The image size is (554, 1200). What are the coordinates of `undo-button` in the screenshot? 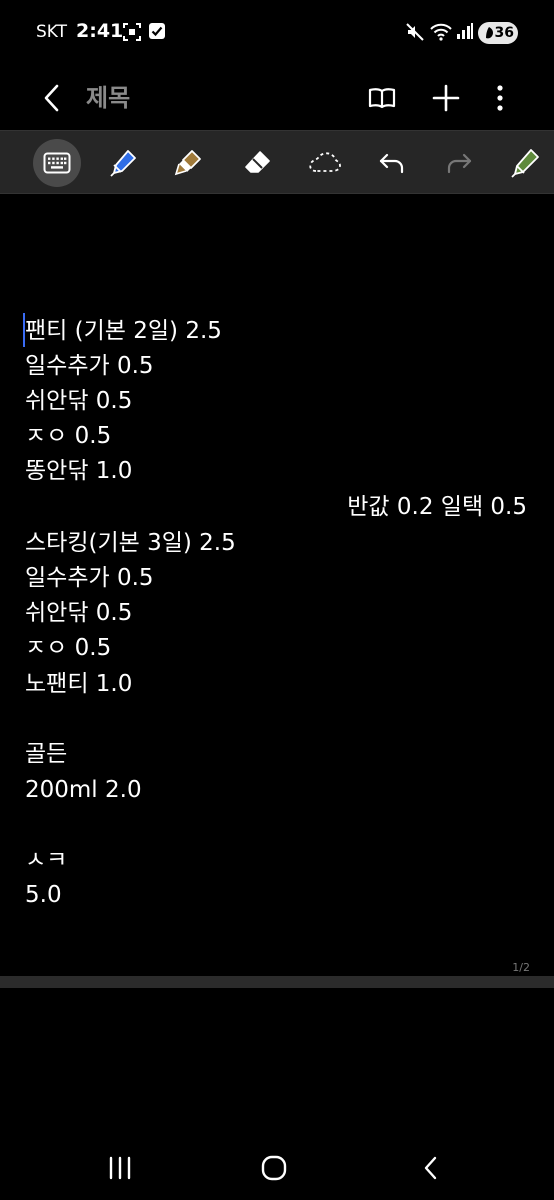 It's located at (392, 163).